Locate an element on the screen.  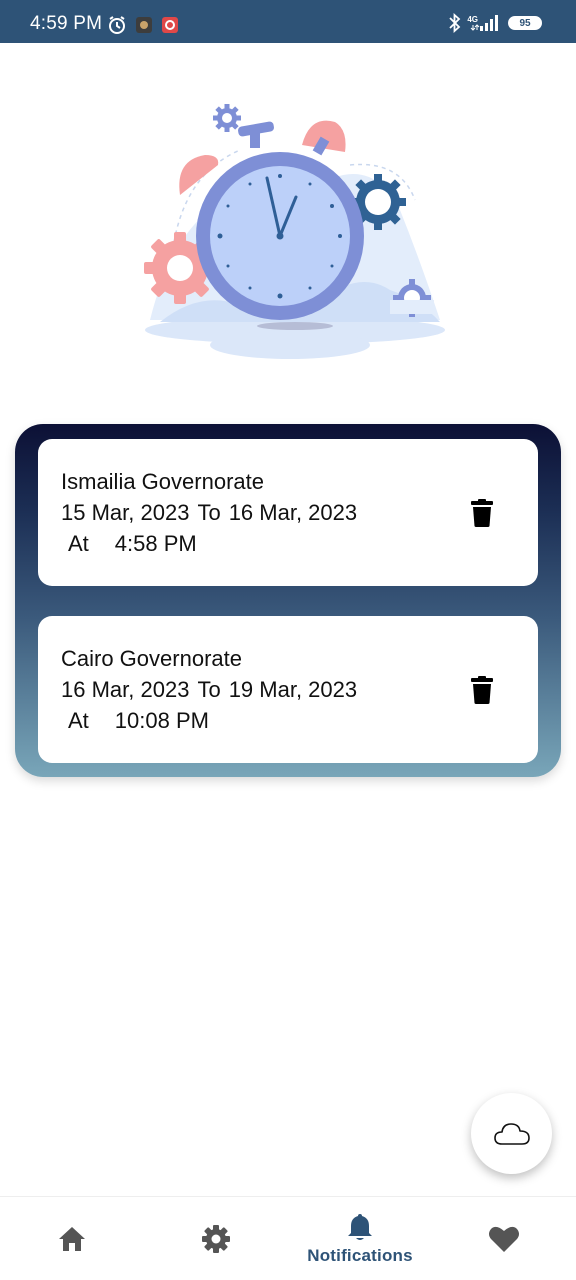
notification-time: 10:08 PM is located at coordinates (161, 720).